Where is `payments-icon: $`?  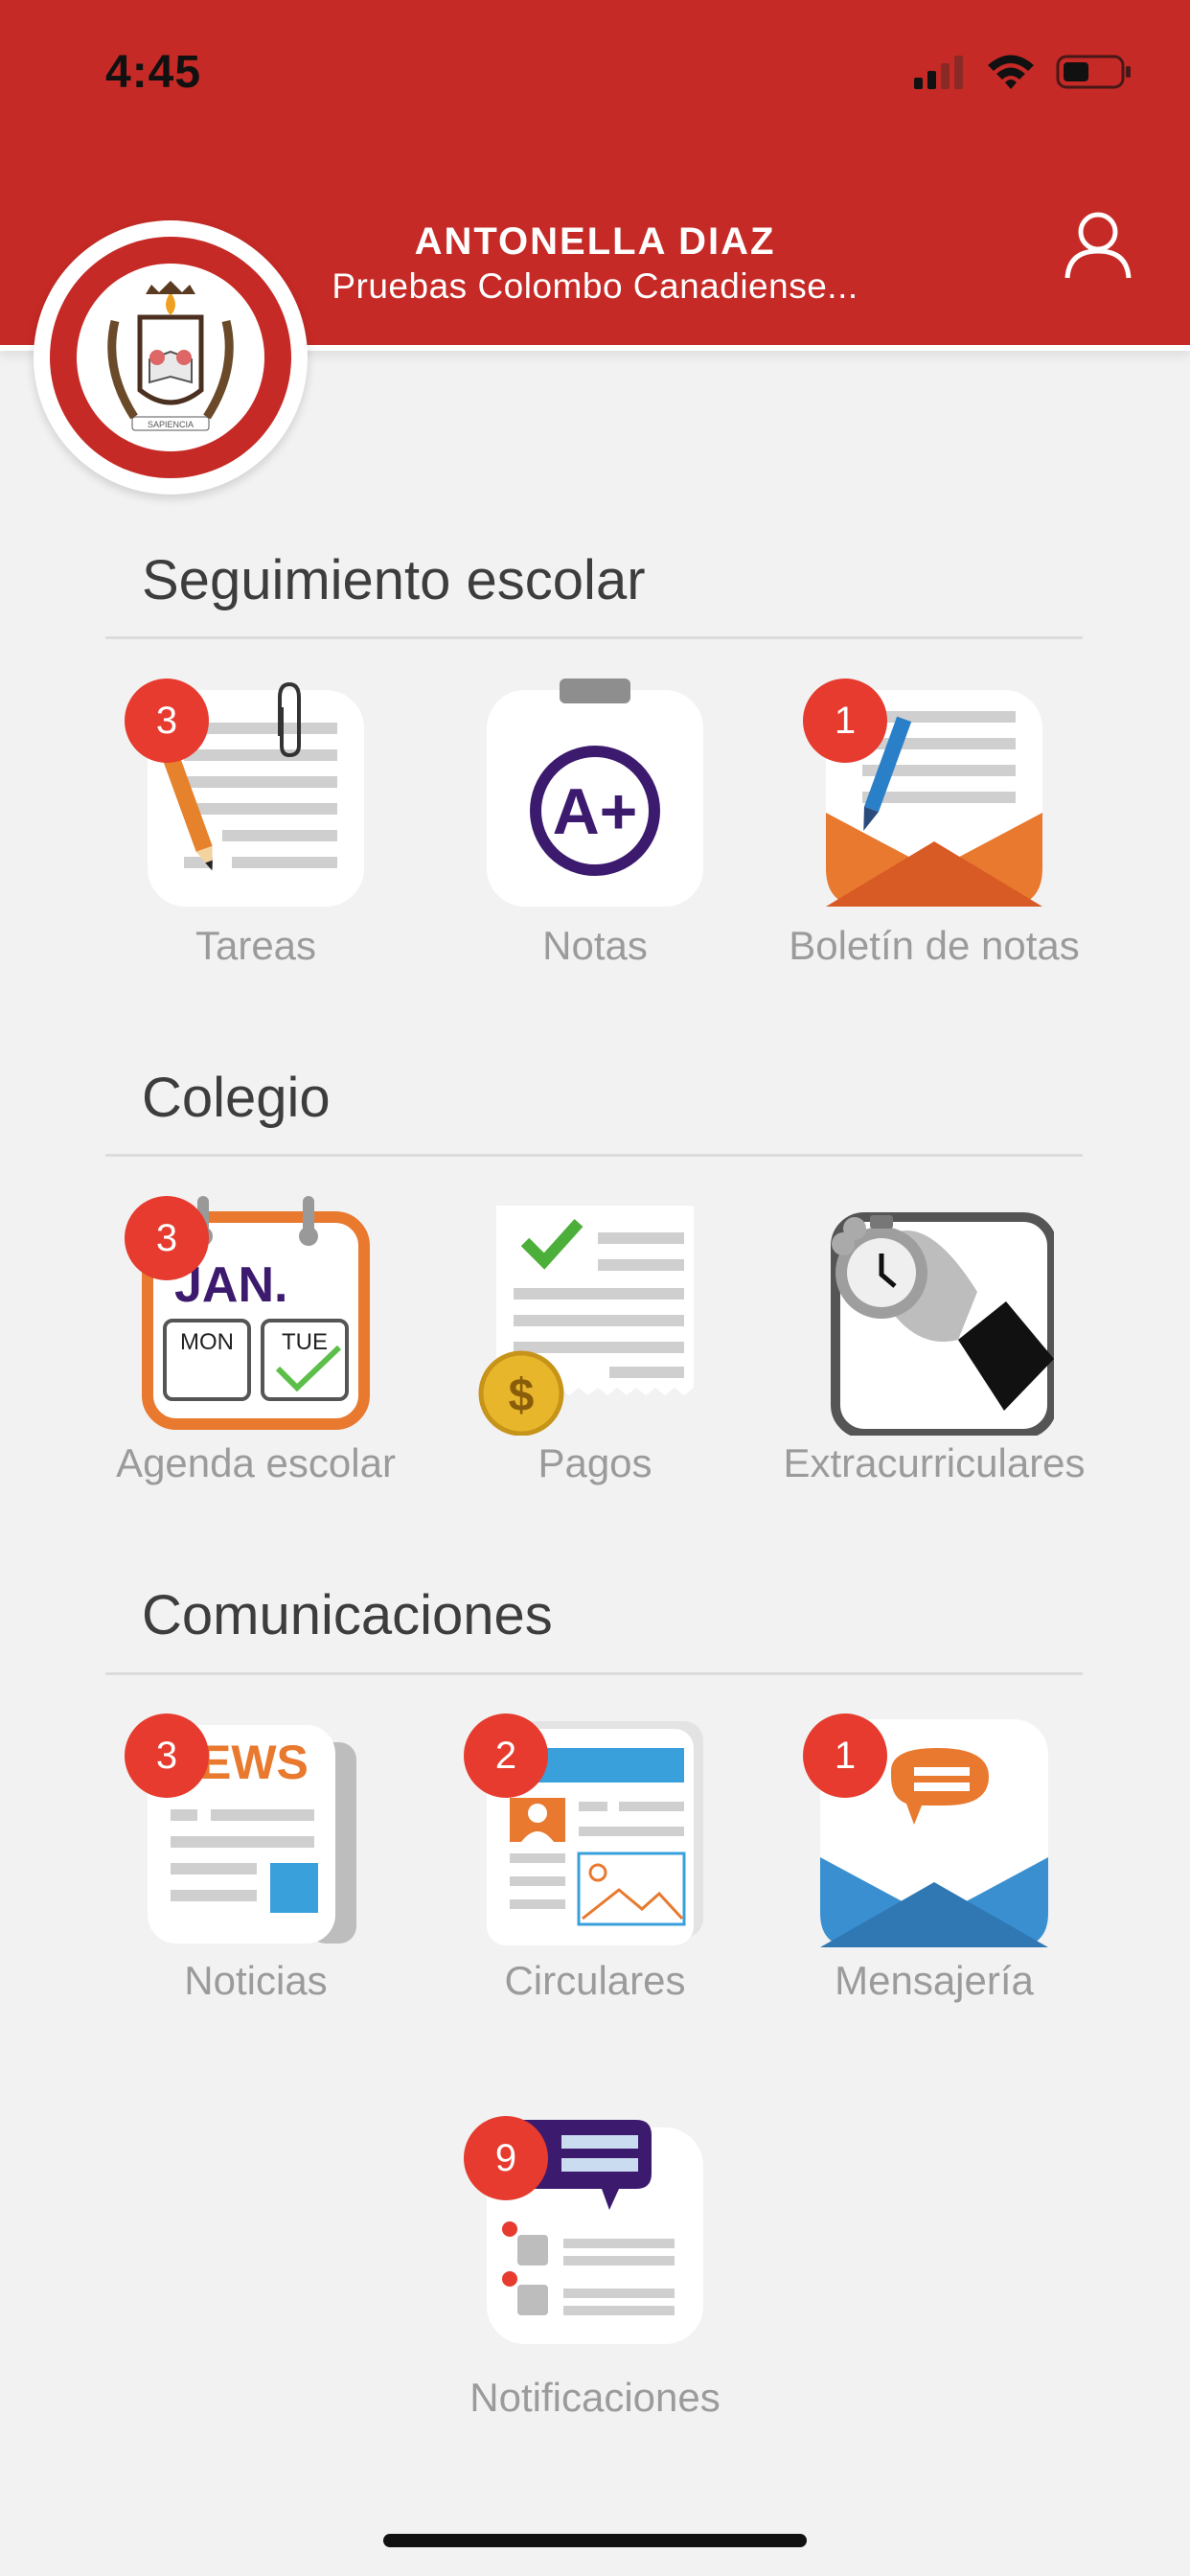 payments-icon: $ is located at coordinates (586, 1321).